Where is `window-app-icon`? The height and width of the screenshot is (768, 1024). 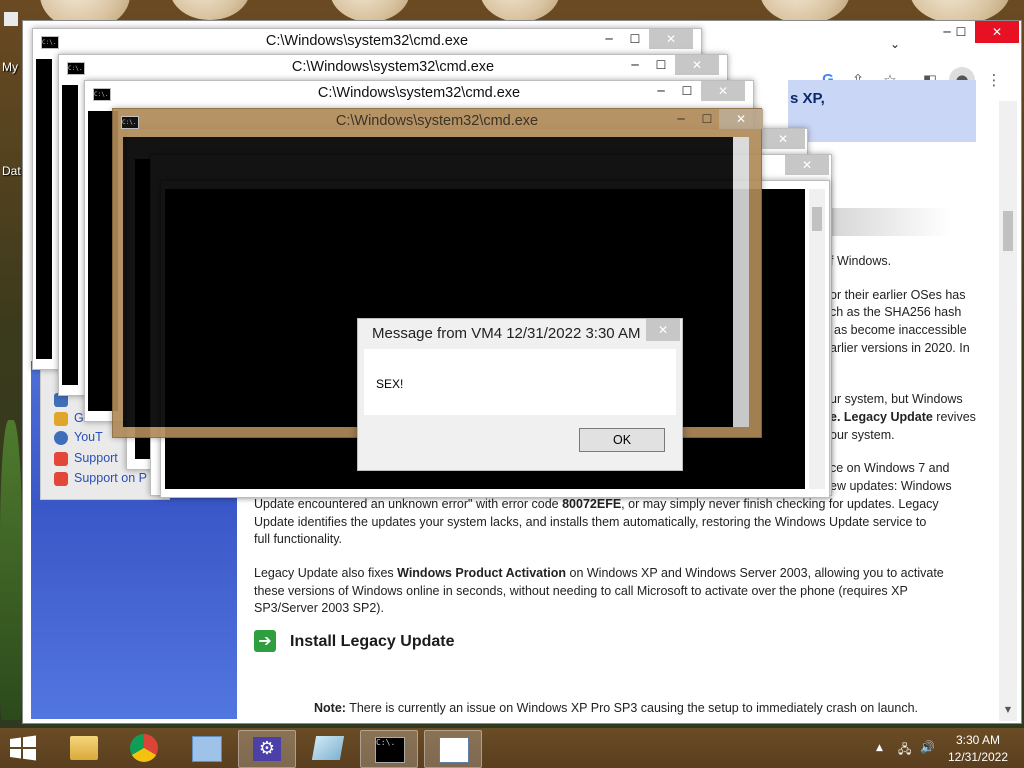 window-app-icon is located at coordinates (454, 750).